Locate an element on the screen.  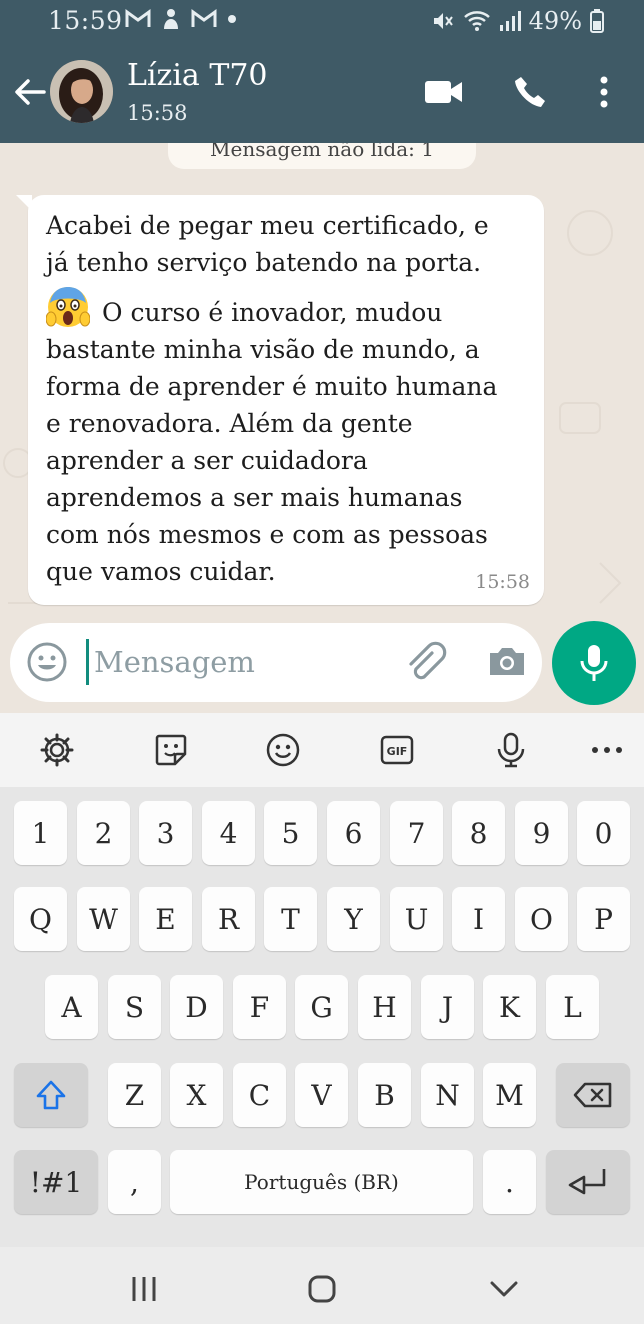
period-key: . is located at coordinates (509, 1182).